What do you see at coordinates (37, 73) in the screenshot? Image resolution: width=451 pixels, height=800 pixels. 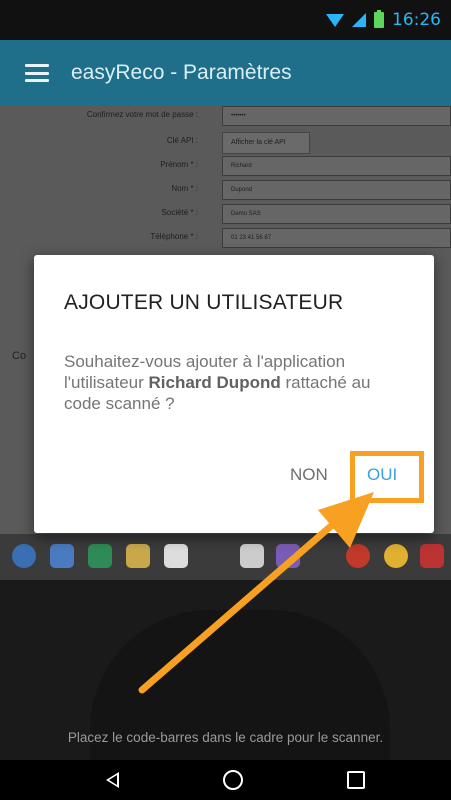 I see `hamburger-menu-icon` at bounding box center [37, 73].